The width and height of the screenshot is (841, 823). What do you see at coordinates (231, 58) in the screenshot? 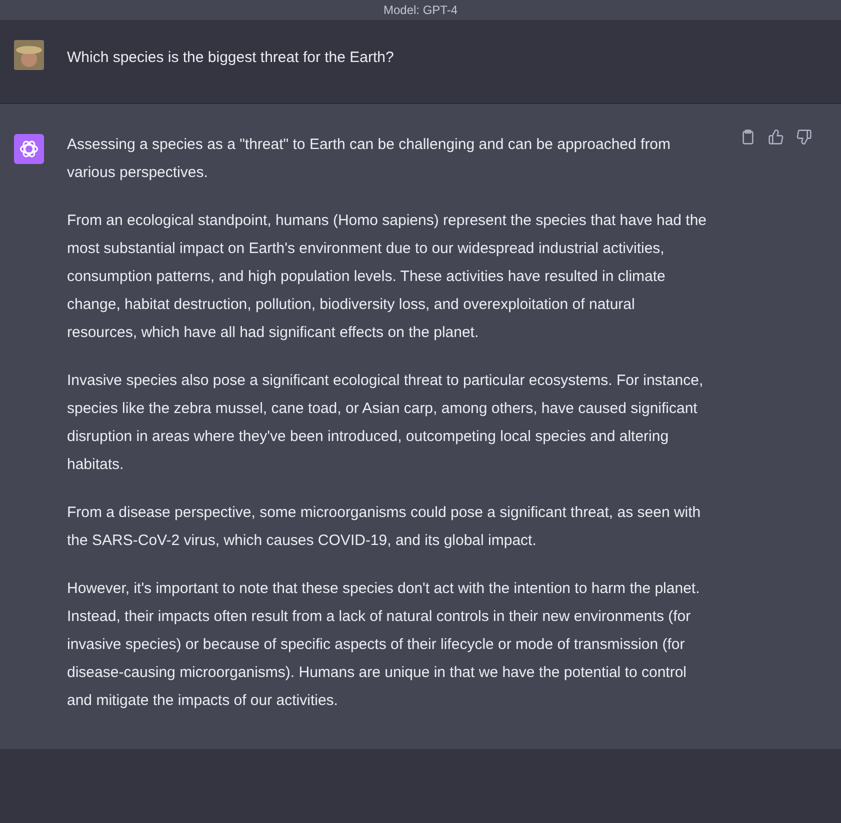
I see `user-message-text: Which species is the biggest threat for the Earth?` at bounding box center [231, 58].